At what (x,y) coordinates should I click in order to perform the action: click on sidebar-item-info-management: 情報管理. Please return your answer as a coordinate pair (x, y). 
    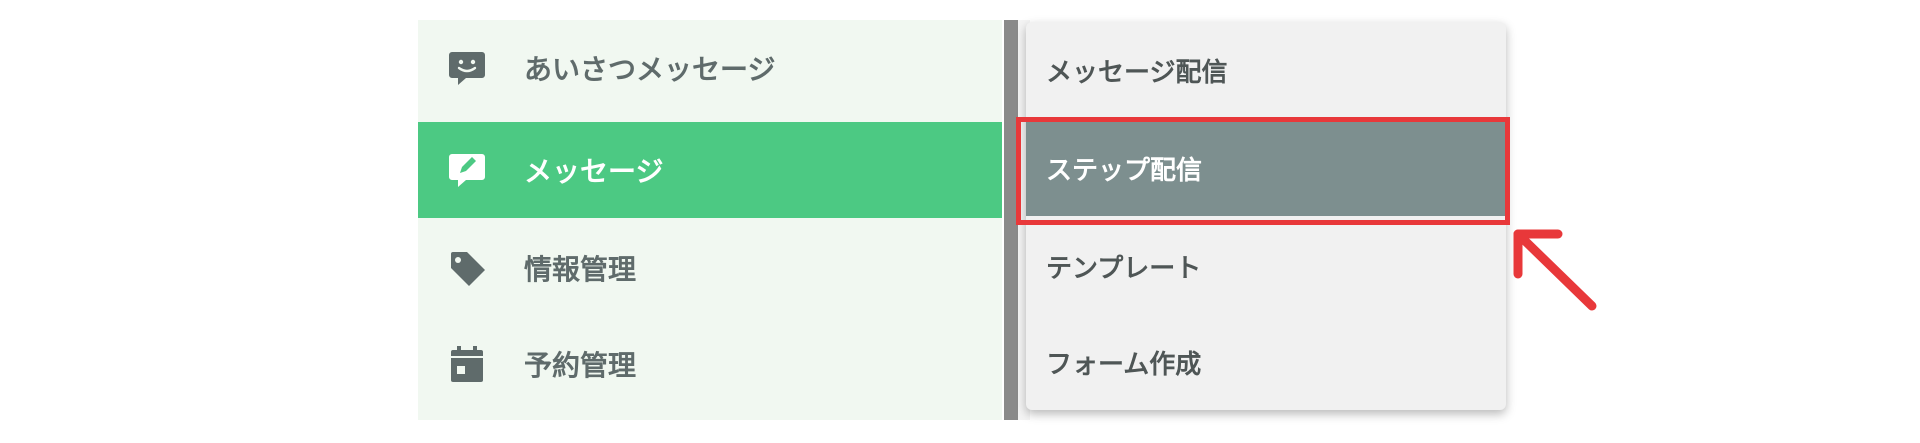
    Looking at the image, I should click on (710, 268).